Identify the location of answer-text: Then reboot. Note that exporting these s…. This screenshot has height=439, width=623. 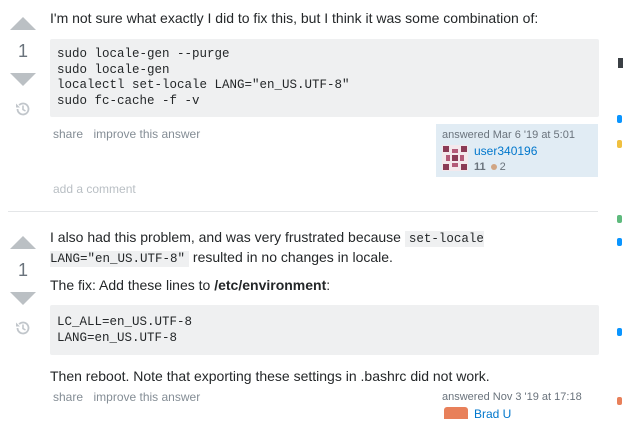
(270, 376).